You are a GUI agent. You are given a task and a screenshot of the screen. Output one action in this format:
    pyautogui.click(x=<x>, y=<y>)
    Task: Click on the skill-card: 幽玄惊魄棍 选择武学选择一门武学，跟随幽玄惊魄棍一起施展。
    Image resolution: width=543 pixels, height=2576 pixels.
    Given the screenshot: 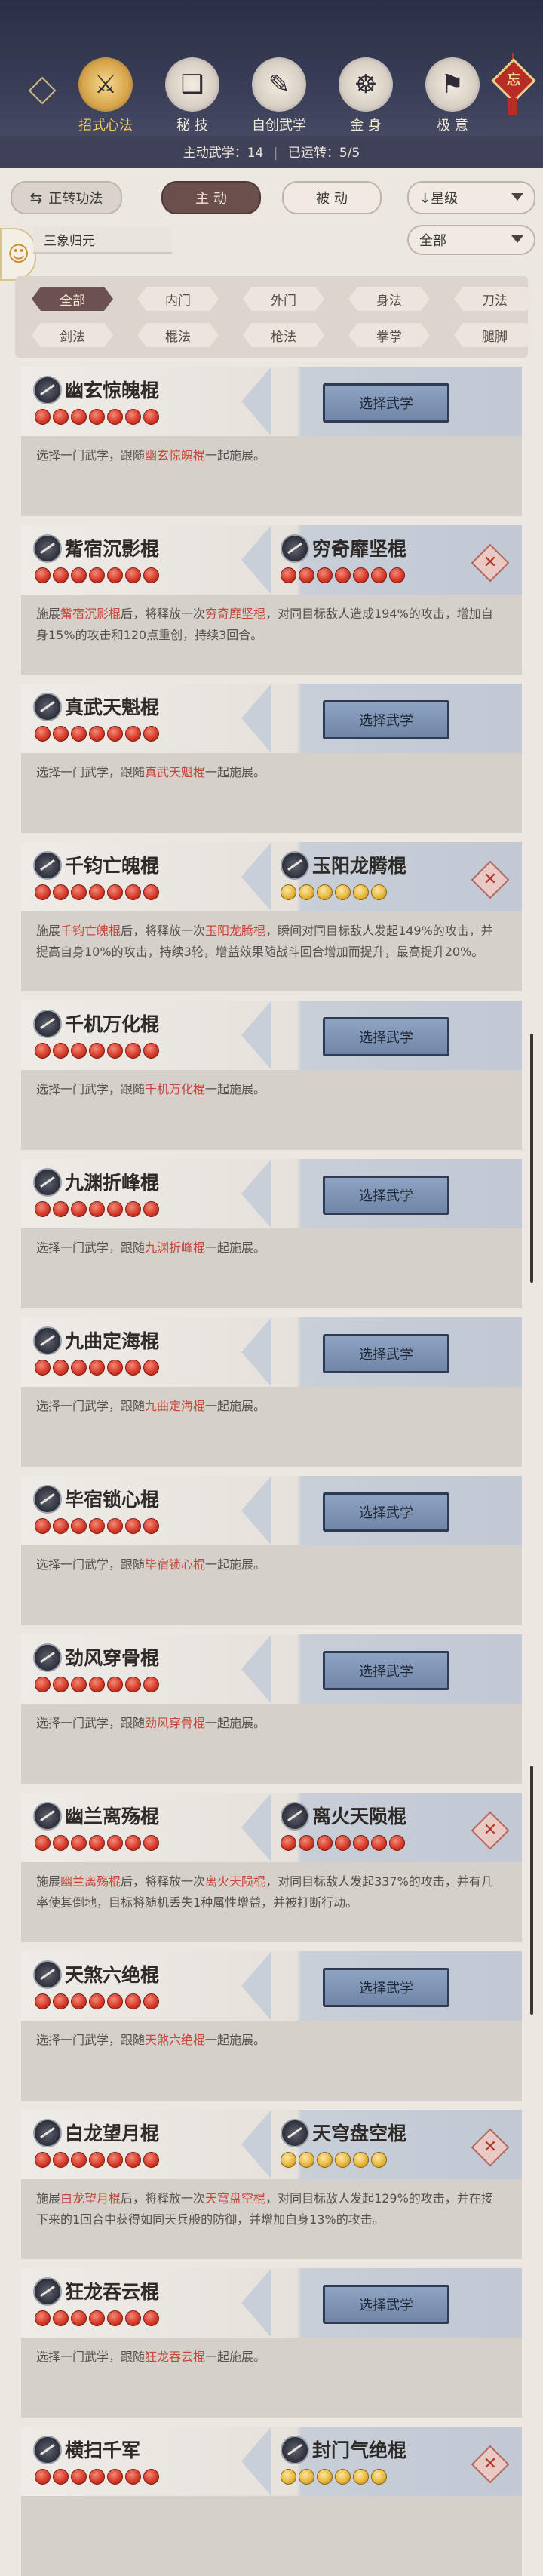 What is the action you would take?
    pyautogui.click(x=271, y=441)
    